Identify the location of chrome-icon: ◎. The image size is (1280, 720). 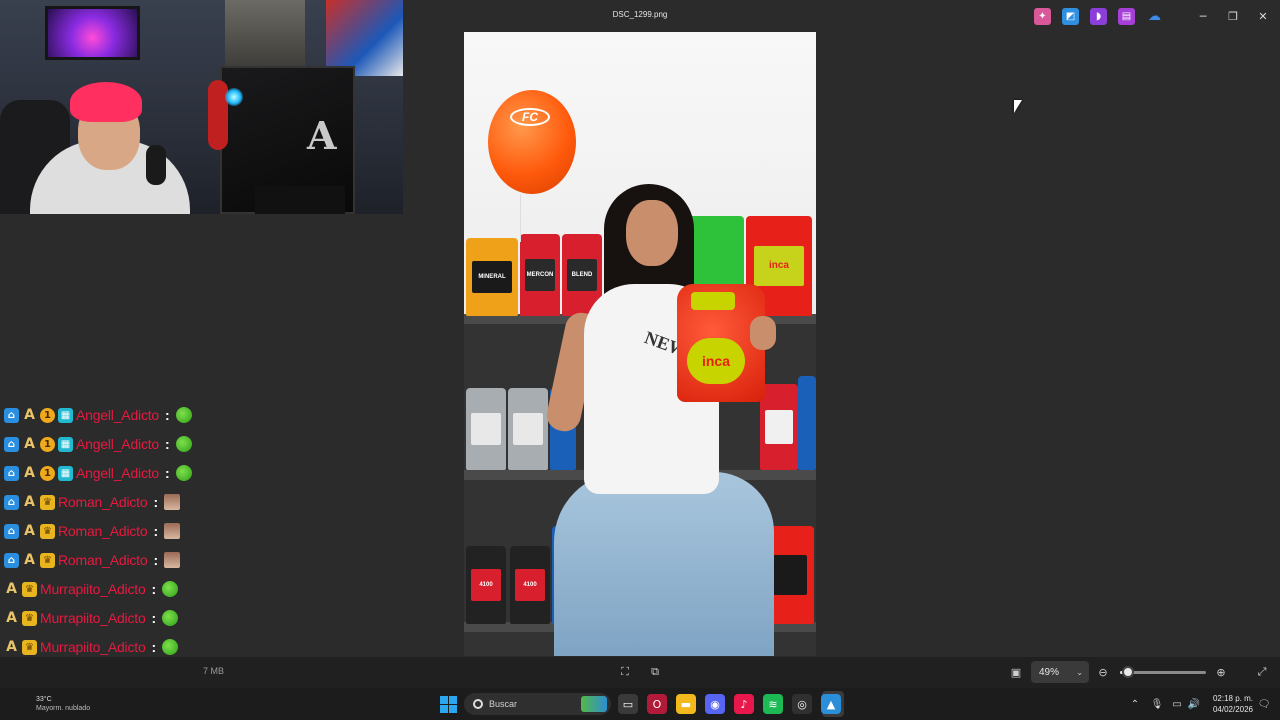
(802, 704).